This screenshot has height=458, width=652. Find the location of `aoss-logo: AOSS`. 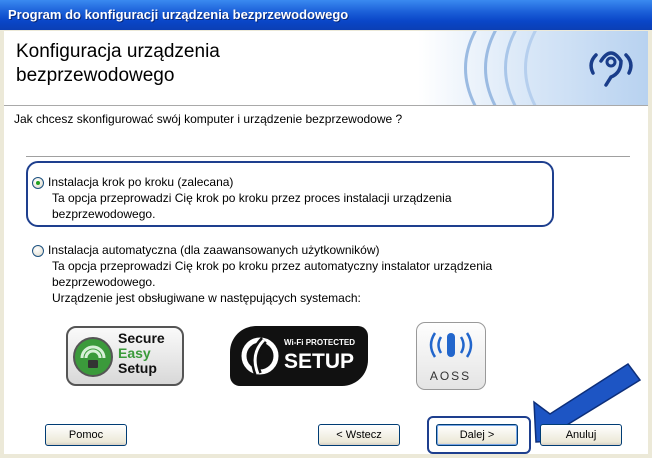

aoss-logo: AOSS is located at coordinates (451, 356).